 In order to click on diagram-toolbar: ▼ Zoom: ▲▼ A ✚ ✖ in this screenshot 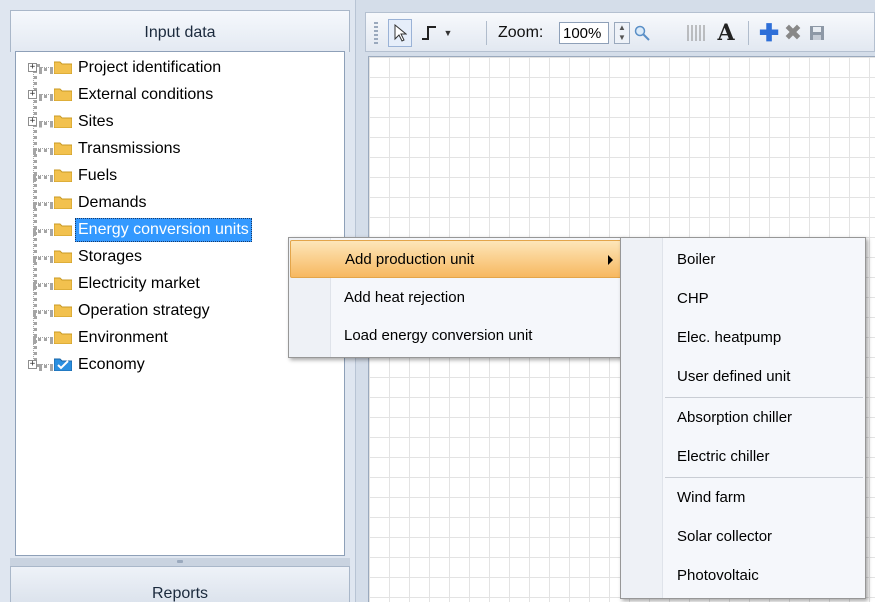, I will do `click(620, 32)`.